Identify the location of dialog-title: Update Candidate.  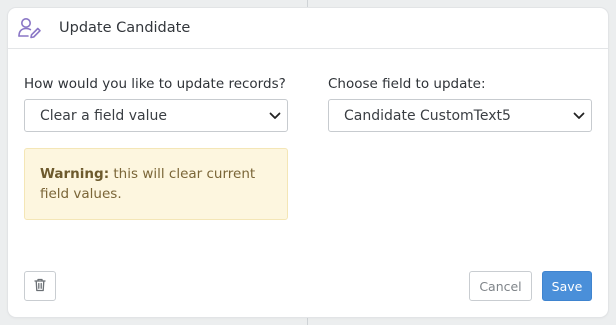
(125, 28).